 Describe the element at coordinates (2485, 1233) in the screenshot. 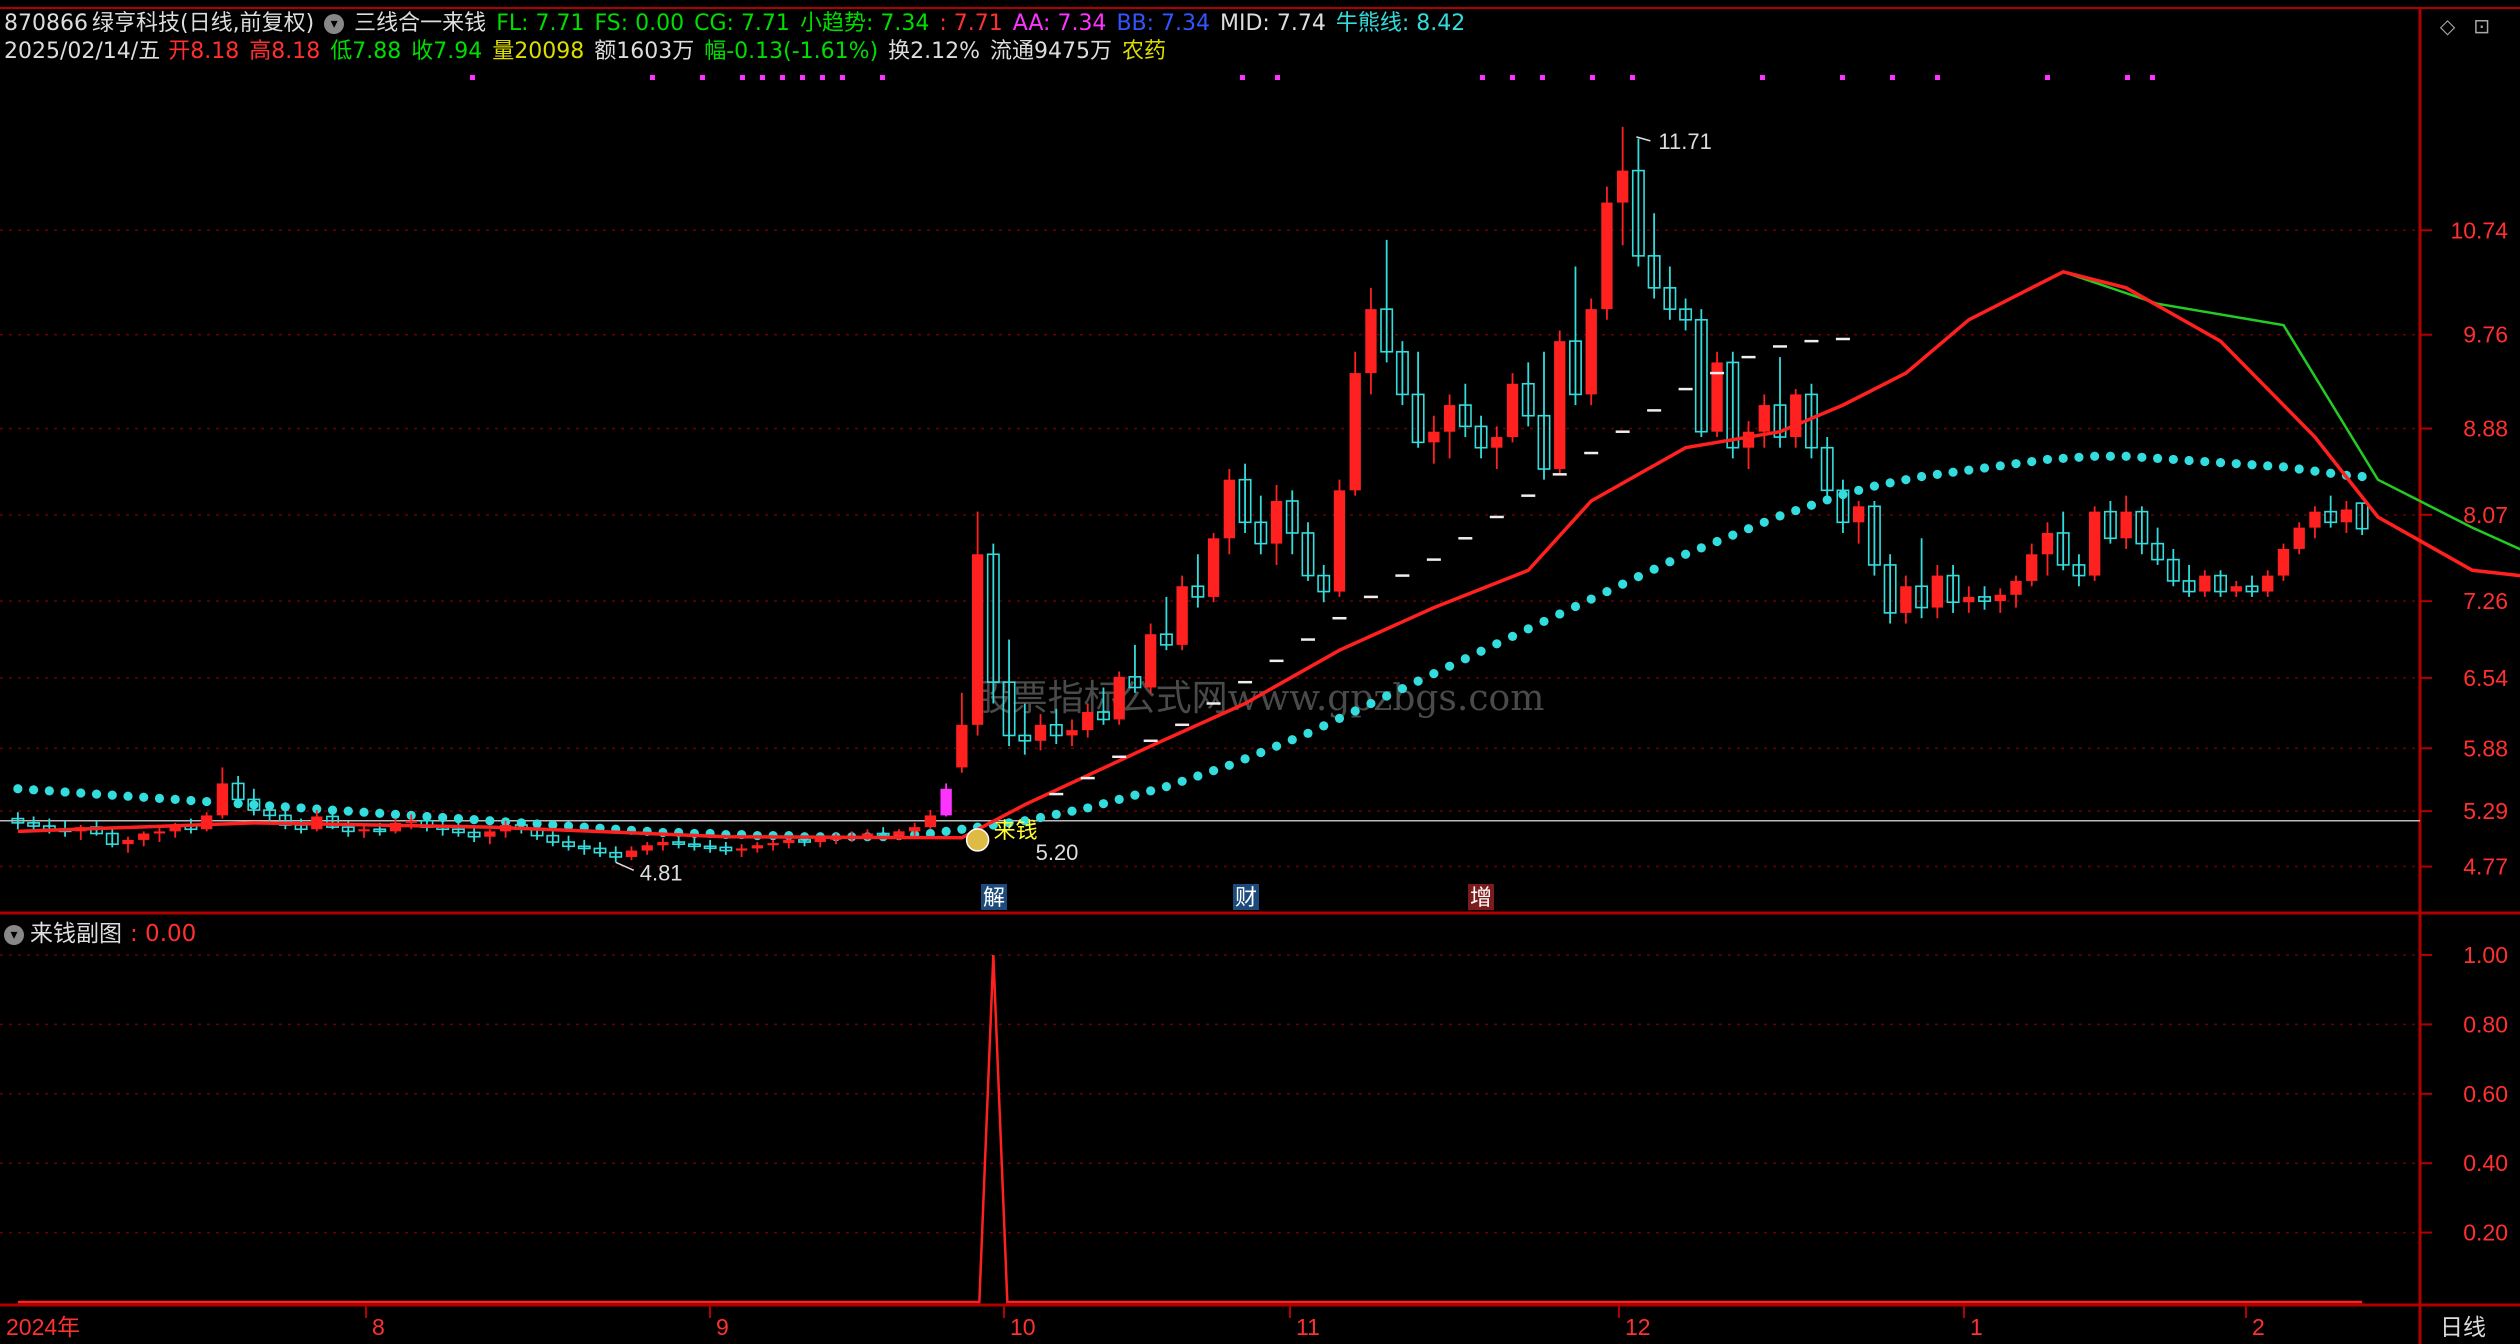

I see `sub-tick-label: 0.20` at that location.